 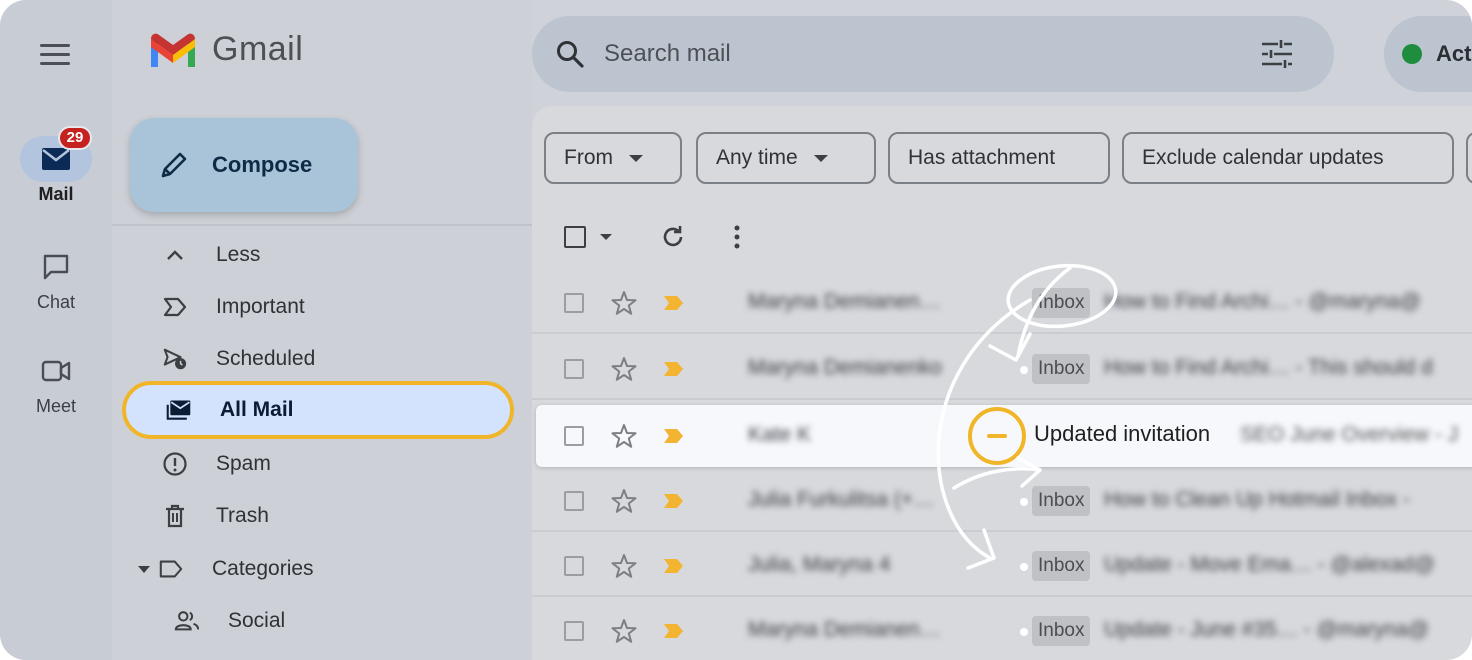 What do you see at coordinates (56, 371) in the screenshot?
I see `video-icon` at bounding box center [56, 371].